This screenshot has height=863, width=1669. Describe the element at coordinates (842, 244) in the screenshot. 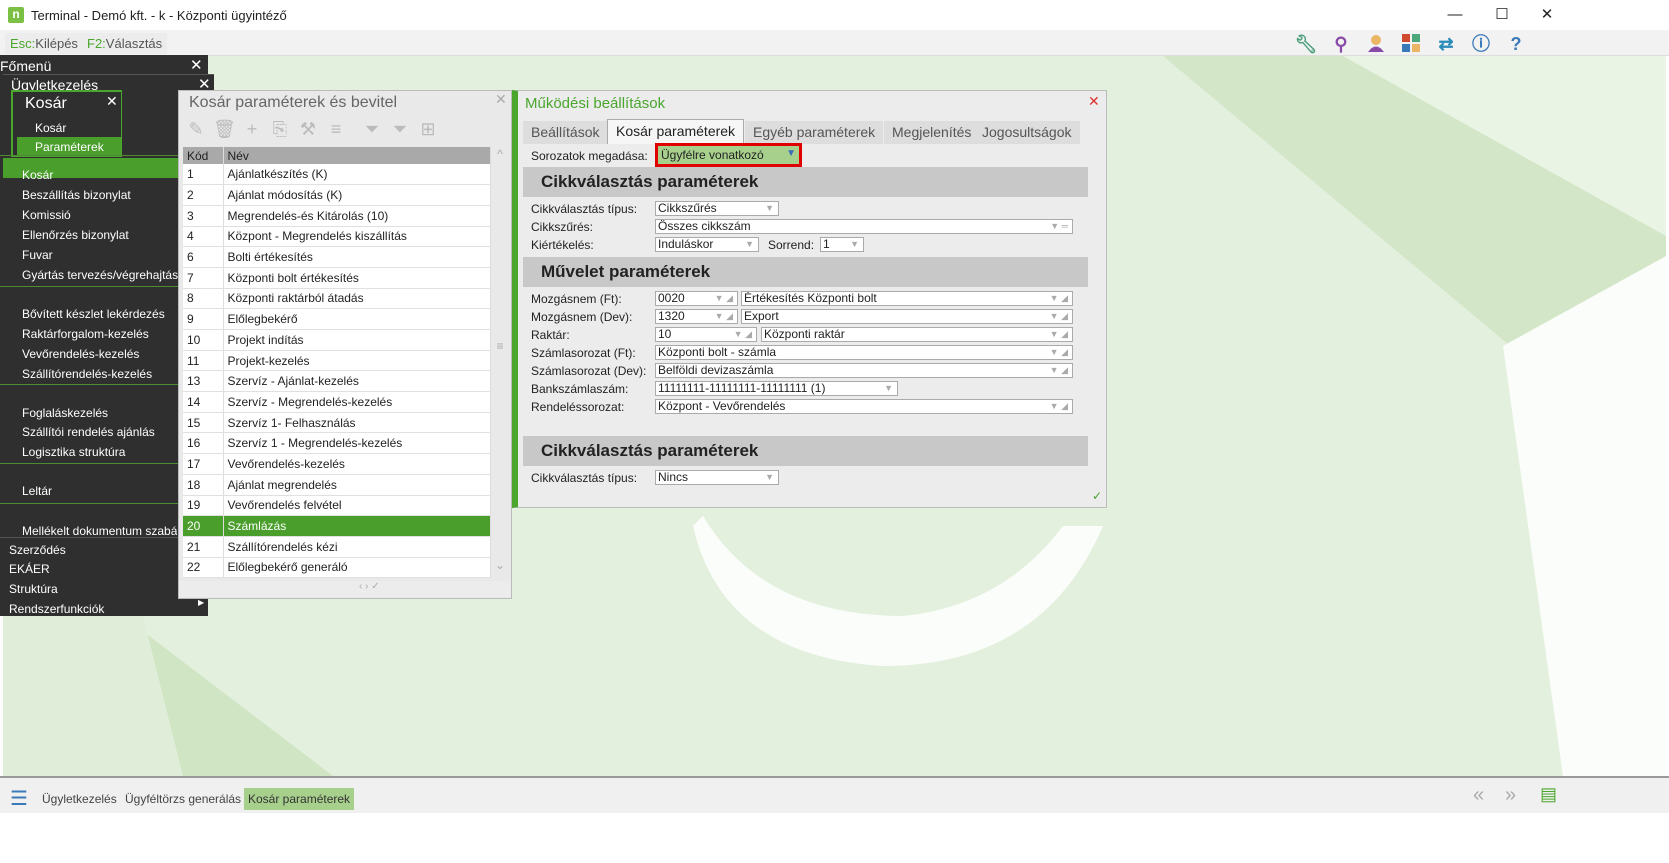

I see `sorrend-select: 1 ▼` at that location.